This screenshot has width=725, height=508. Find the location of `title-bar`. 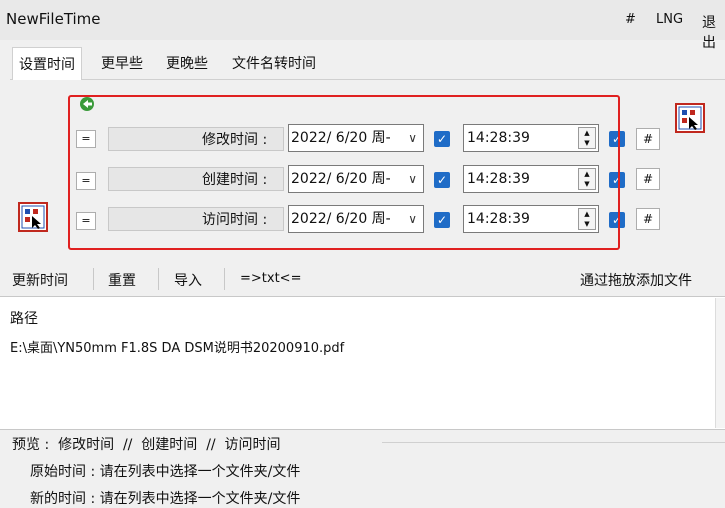

title-bar is located at coordinates (362, 20).